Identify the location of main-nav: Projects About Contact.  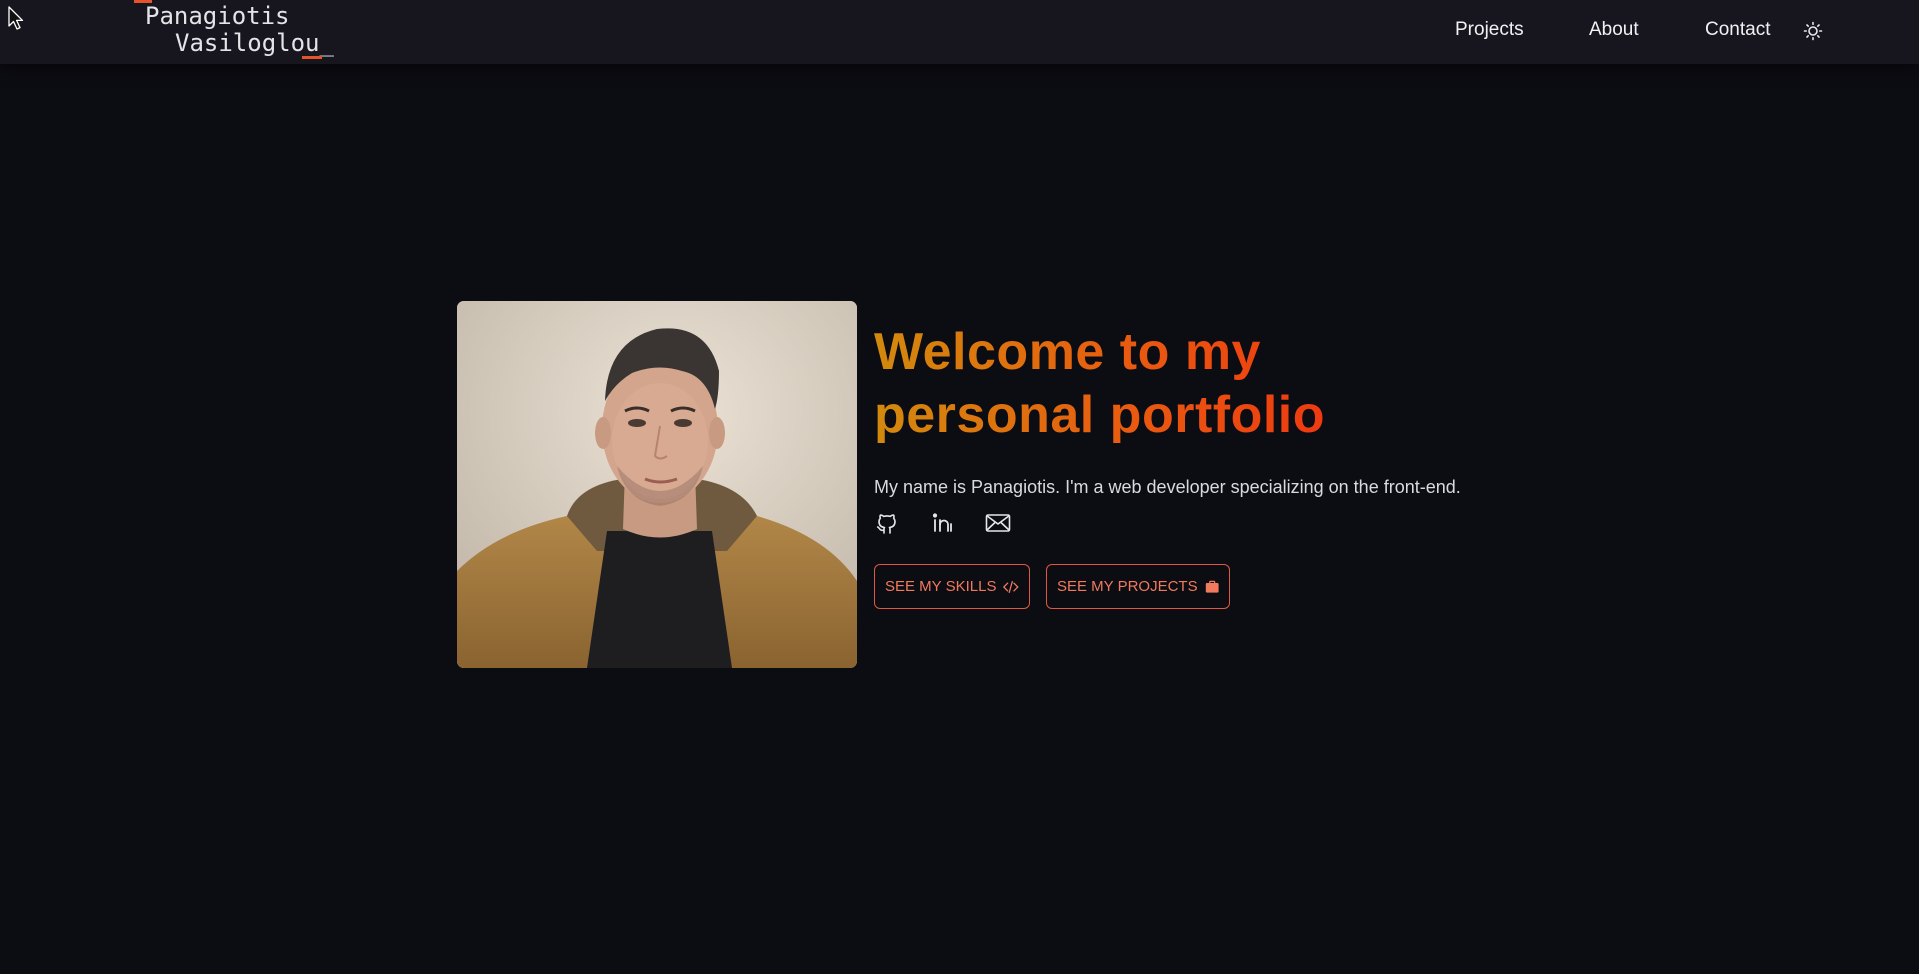
(1640, 31).